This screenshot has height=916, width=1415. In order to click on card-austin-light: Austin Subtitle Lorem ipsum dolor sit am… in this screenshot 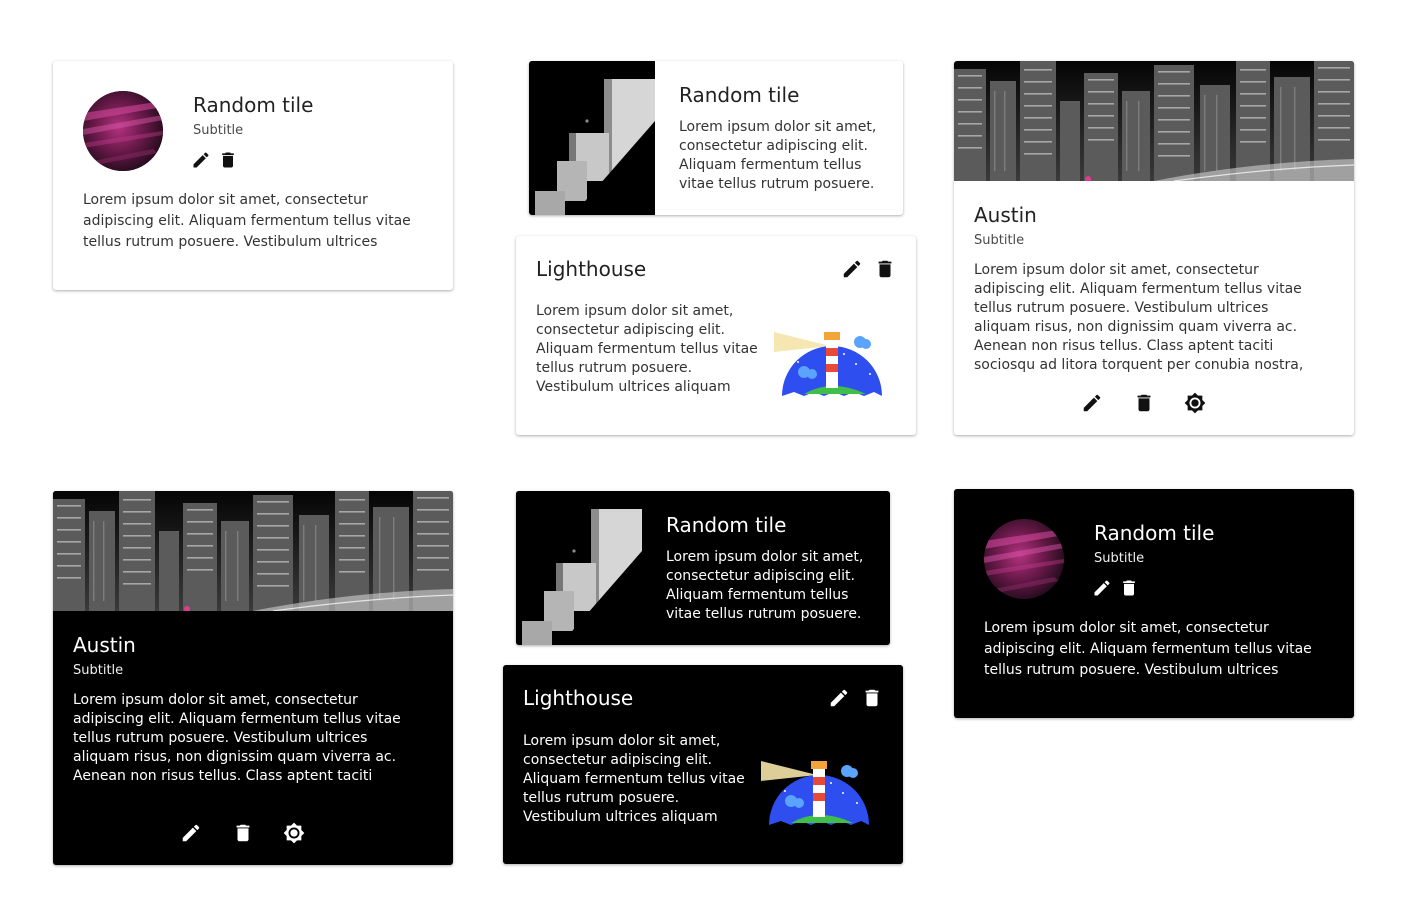, I will do `click(1154, 248)`.